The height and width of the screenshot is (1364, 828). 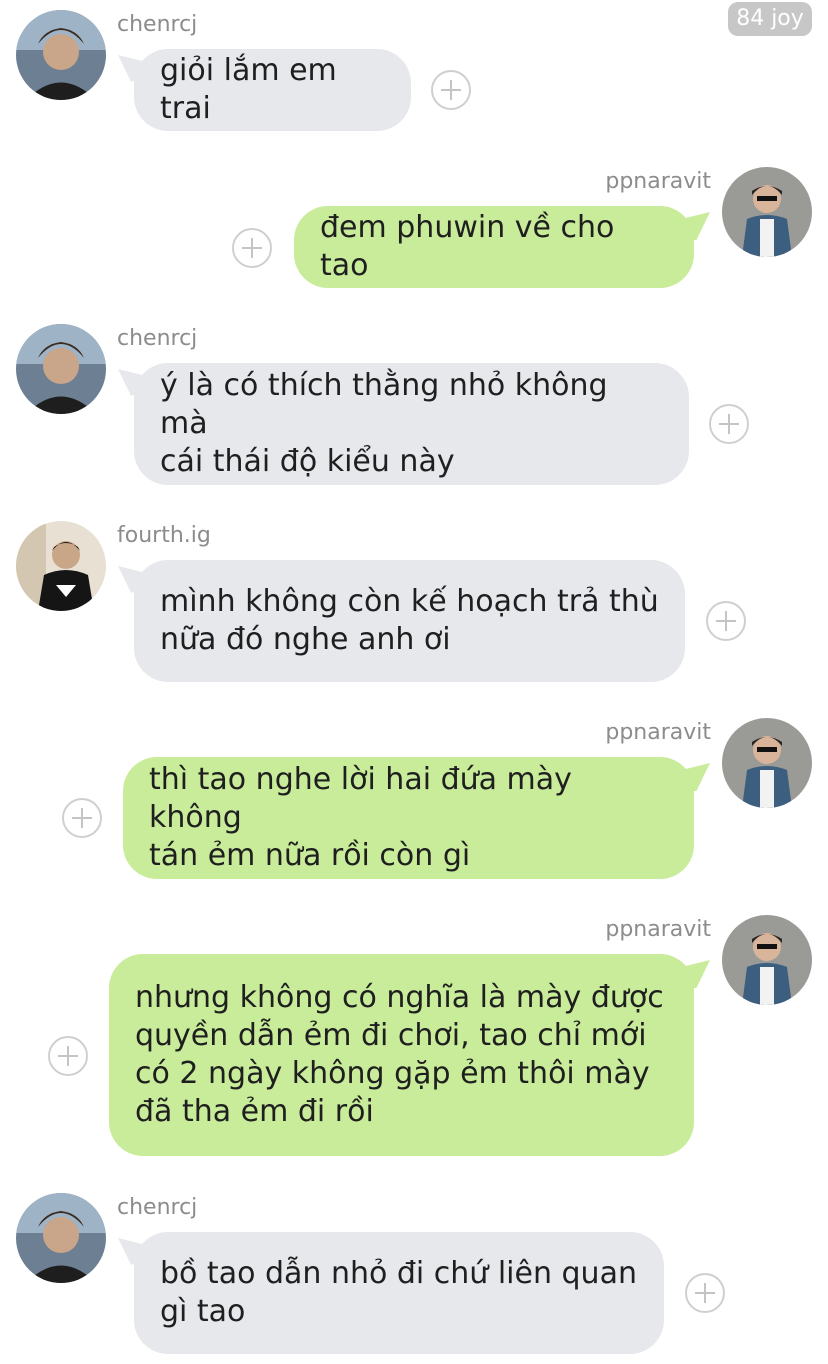 I want to click on message-text: bồ tao dẫn nhỏ đi chứ liên quan gì tao, so click(x=398, y=1292).